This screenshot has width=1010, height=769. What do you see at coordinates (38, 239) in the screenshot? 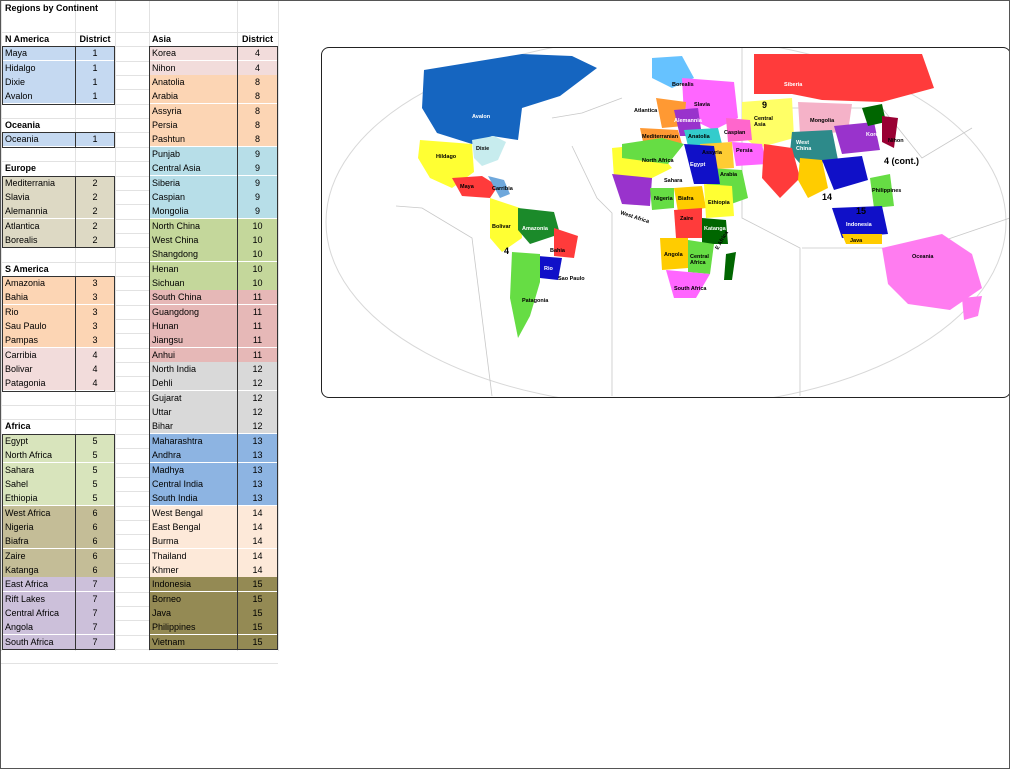
I see `region-name-cell: Borealis` at bounding box center [38, 239].